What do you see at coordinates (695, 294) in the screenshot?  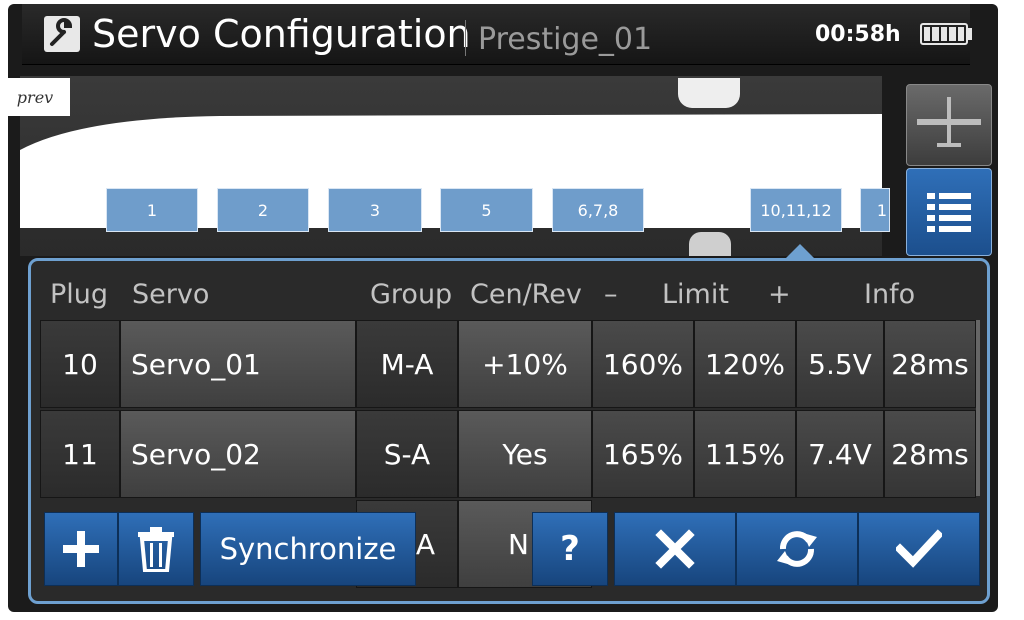 I see `header-limit: Limit` at bounding box center [695, 294].